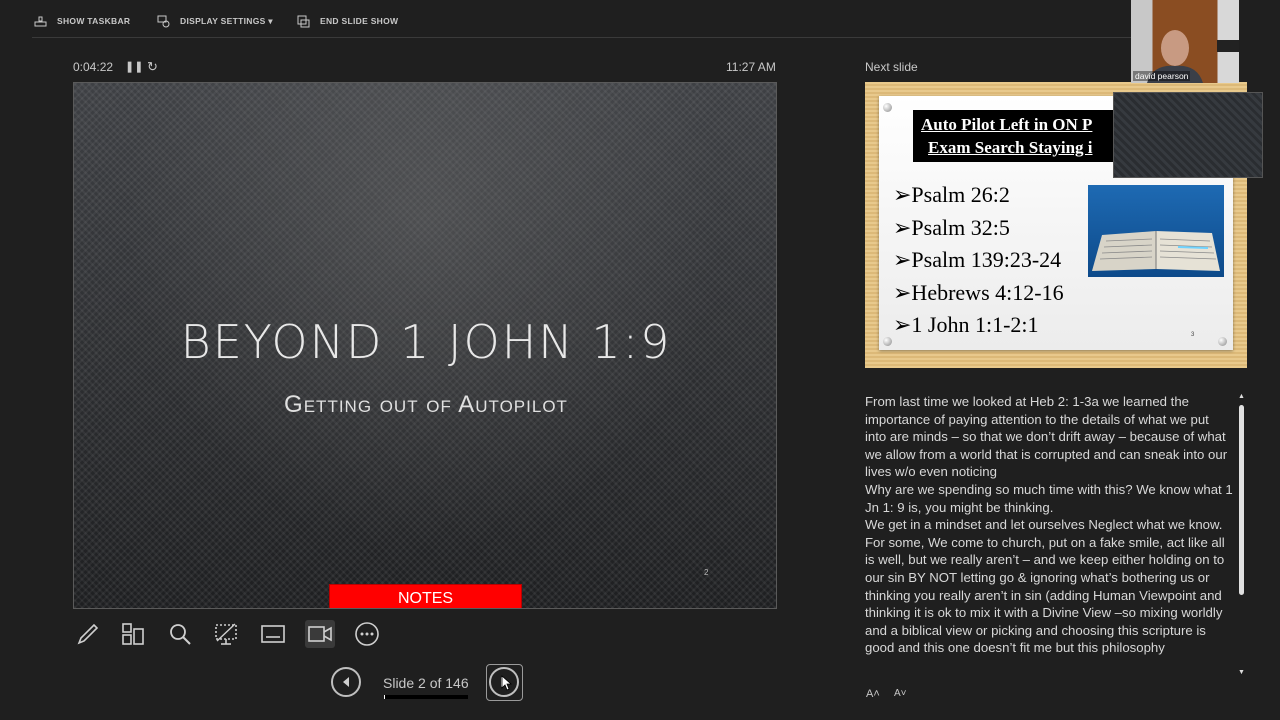  What do you see at coordinates (1185, 41) in the screenshot?
I see `participant-video: david pearson` at bounding box center [1185, 41].